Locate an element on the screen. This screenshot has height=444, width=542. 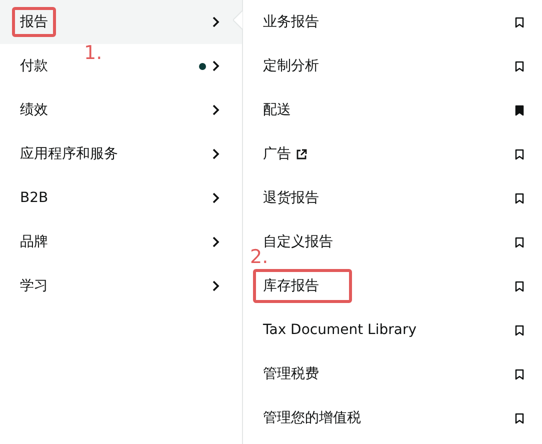
submenu-item: 定制分析 is located at coordinates (291, 66).